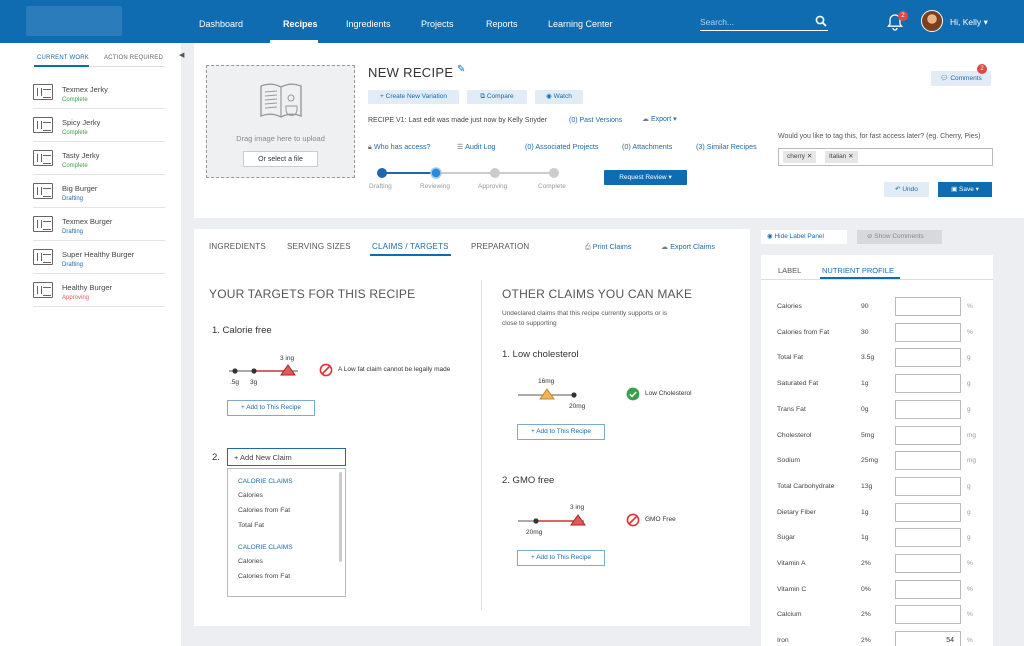 The width and height of the screenshot is (1024, 646). Describe the element at coordinates (597, 294) in the screenshot. I see `other-claims-heading: OTHER CLAIMS YOU CAN MAKE` at that location.